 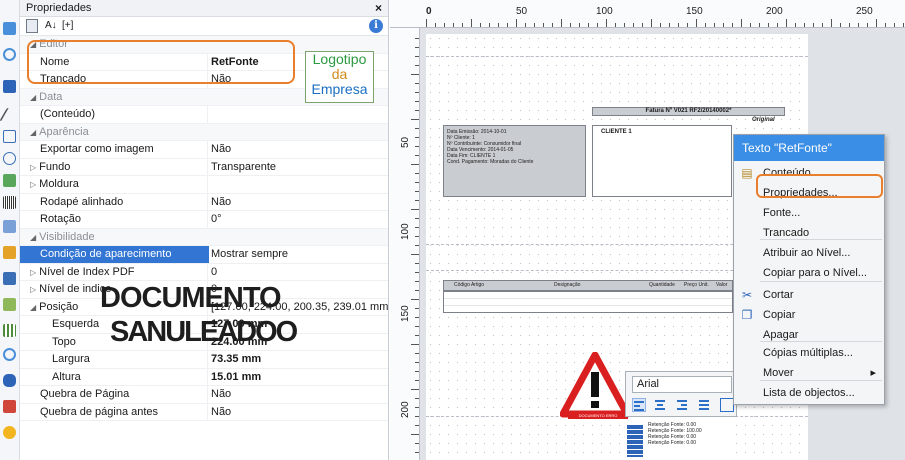 I want to click on property-category: ◢ Visibilidade, so click(x=204, y=237).